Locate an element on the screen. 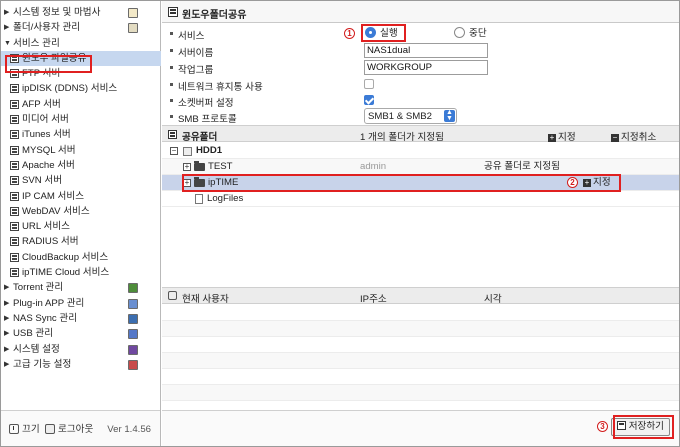 This screenshot has height=447, width=680. collapse-icon: − is located at coordinates (174, 151).